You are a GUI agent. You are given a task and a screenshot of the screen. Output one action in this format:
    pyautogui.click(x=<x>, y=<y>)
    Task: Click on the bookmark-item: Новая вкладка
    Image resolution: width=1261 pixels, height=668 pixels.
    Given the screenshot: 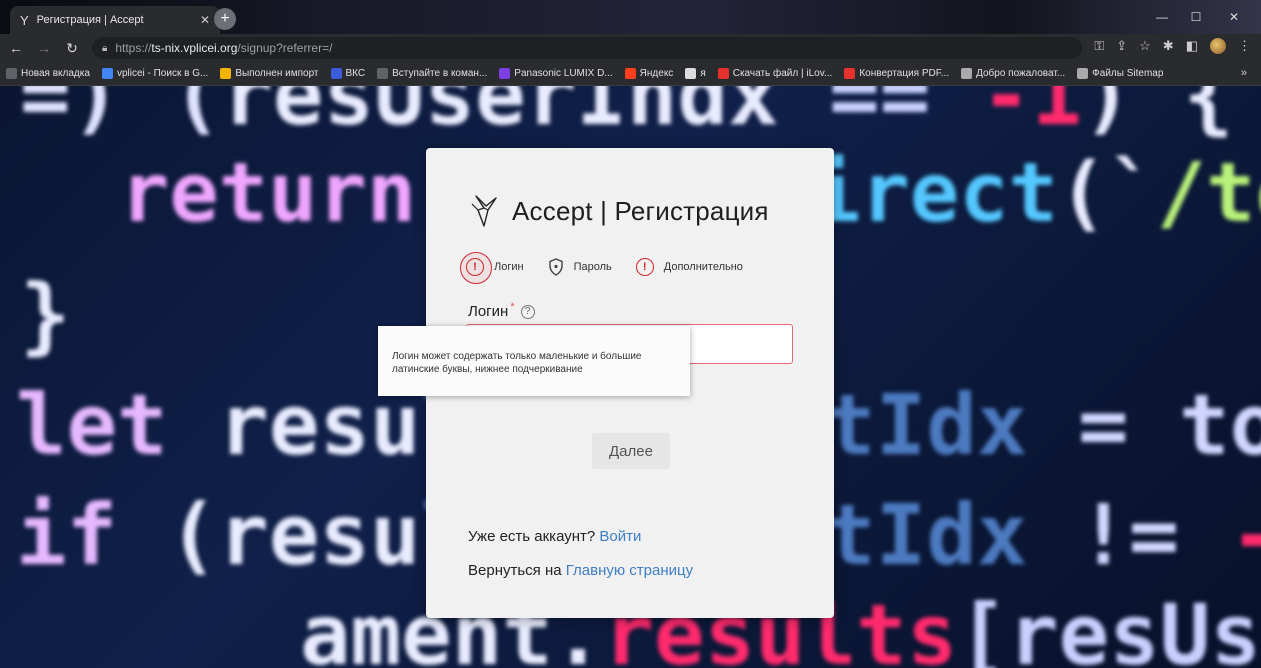 What is the action you would take?
    pyautogui.click(x=48, y=73)
    